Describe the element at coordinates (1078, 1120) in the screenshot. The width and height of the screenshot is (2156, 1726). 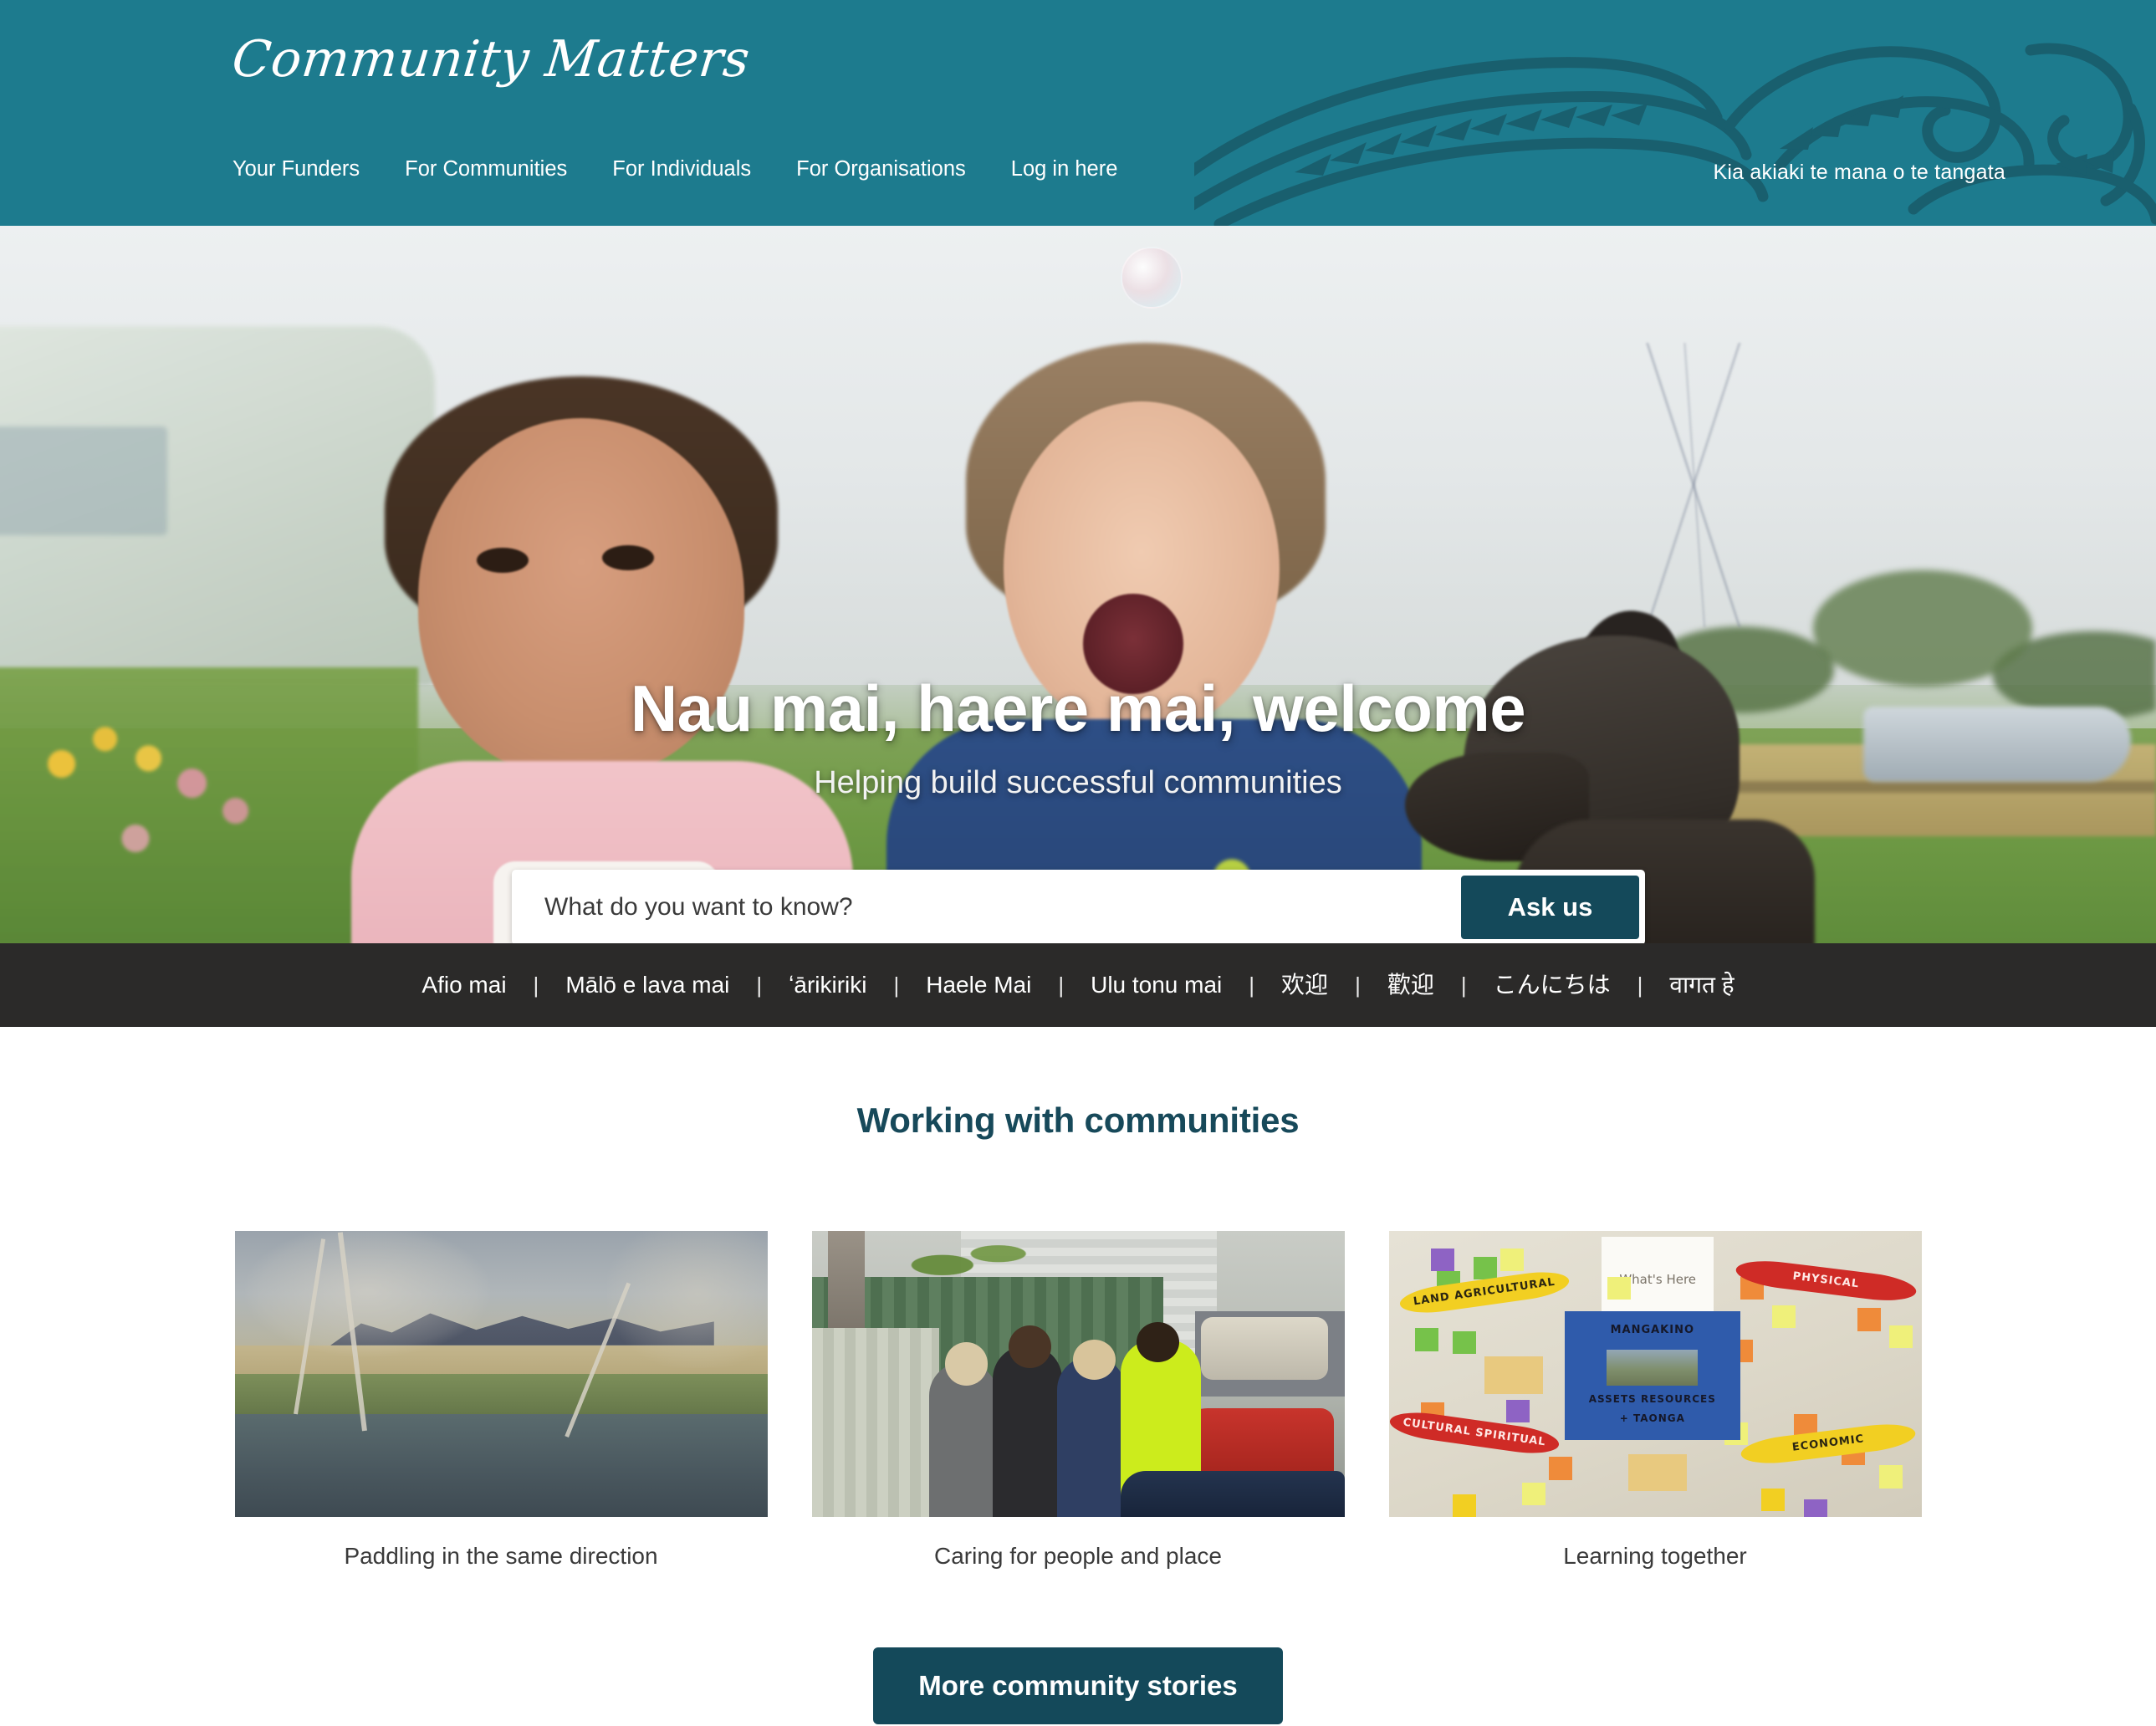
I see `section-heading: Working with communities` at that location.